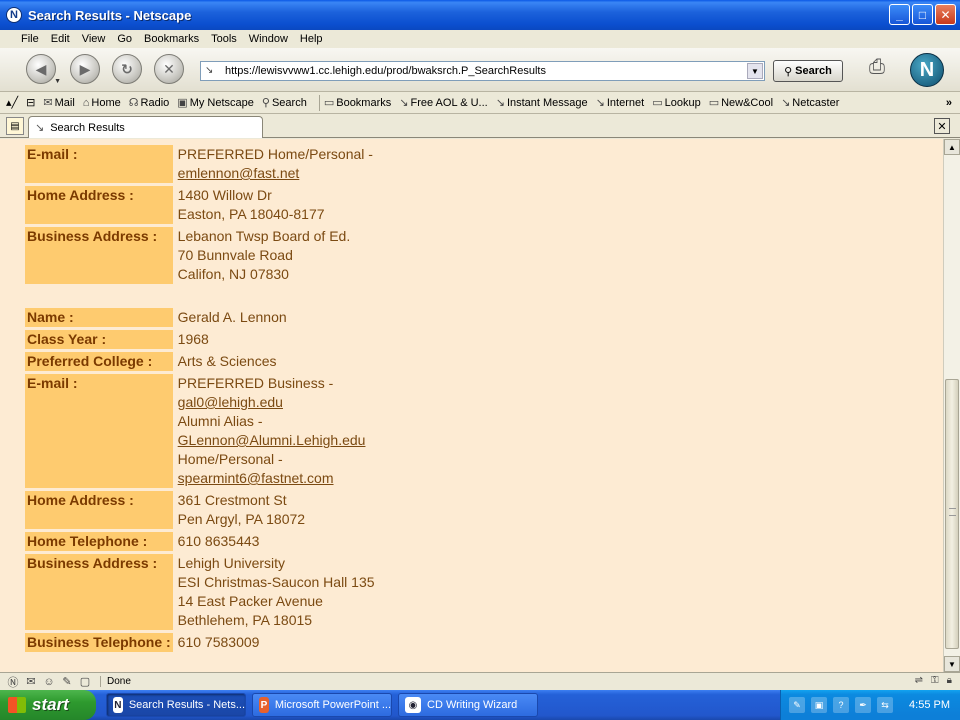 The width and height of the screenshot is (960, 720). Describe the element at coordinates (306, 440) in the screenshot. I see `email-link: GLennon@Alumni.Lehigh.edu` at that location.